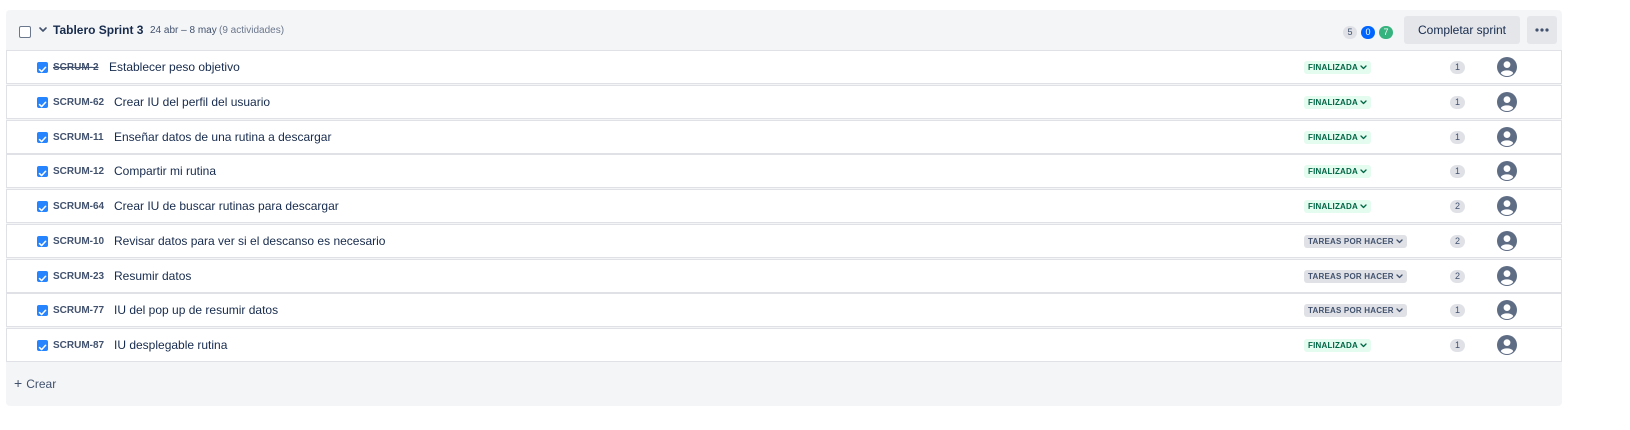 This screenshot has width=1630, height=430. Describe the element at coordinates (1350, 32) in the screenshot. I see `todo-points-badge: 5` at that location.